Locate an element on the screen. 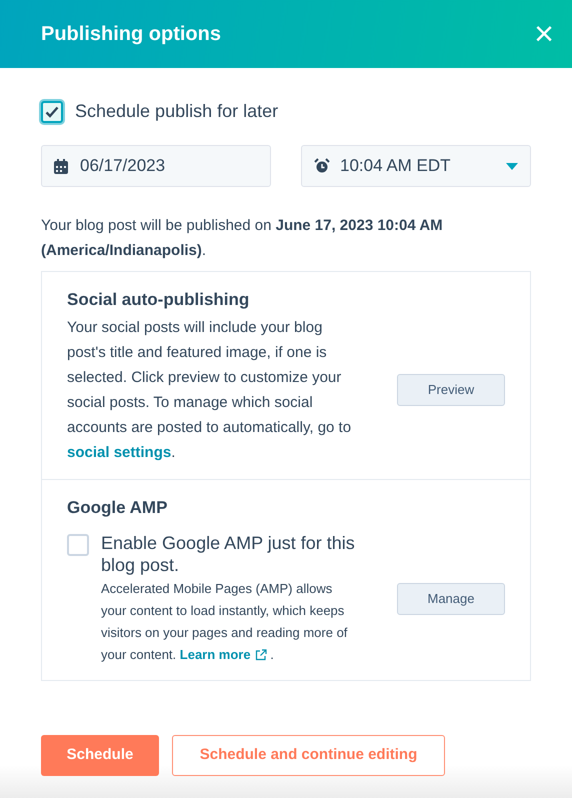  checkbox-label: Enable Google AMP just for this blog post. is located at coordinates (228, 554).